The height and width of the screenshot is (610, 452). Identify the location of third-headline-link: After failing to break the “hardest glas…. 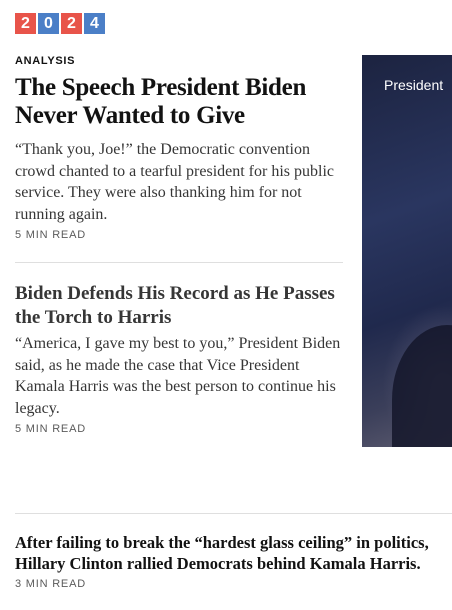
(233, 553).